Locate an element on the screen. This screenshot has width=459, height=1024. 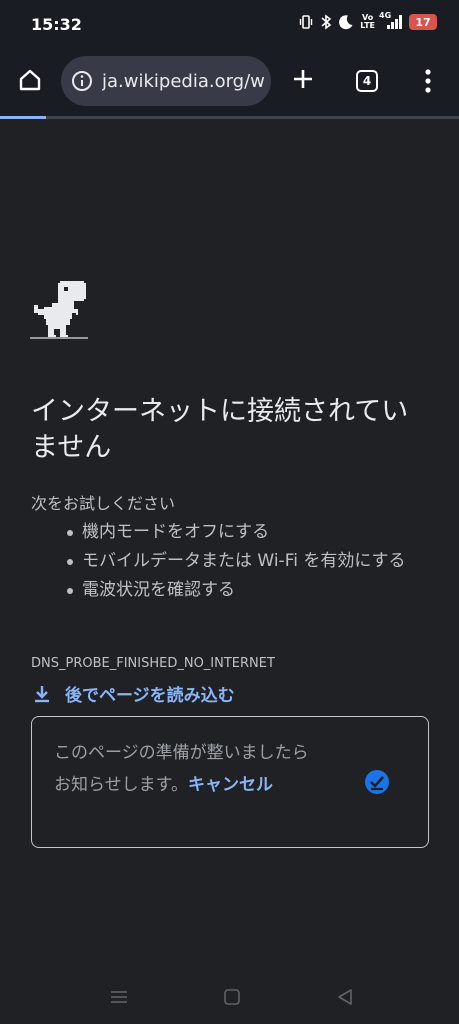
home-nav-button is located at coordinates (232, 997).